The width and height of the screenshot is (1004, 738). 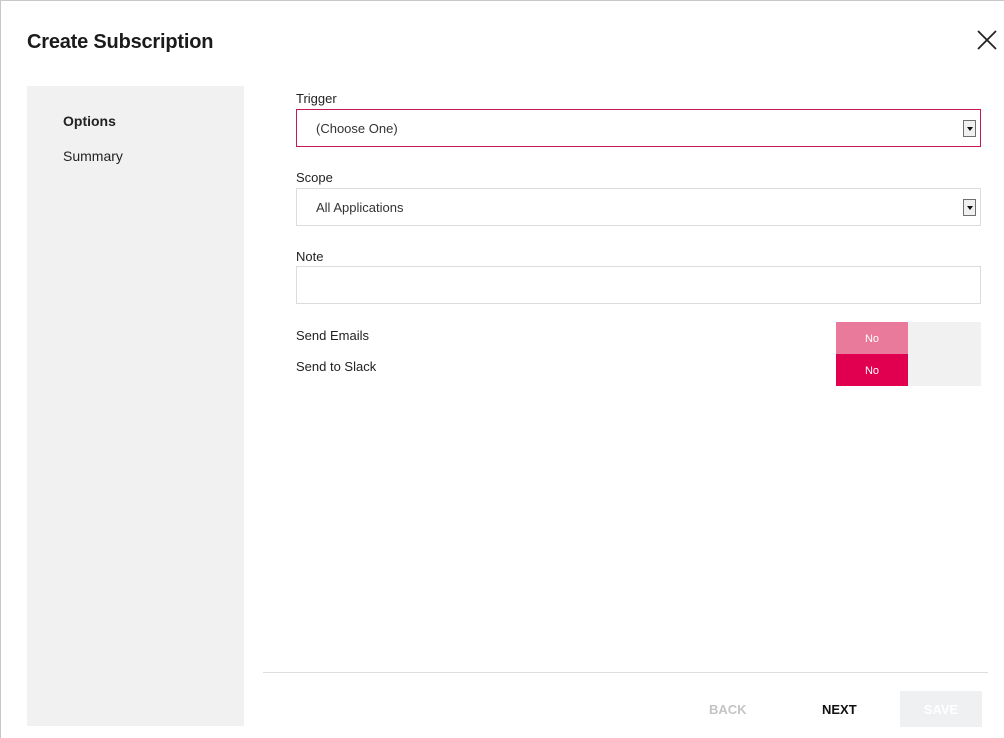 I want to click on note-input, so click(x=638, y=285).